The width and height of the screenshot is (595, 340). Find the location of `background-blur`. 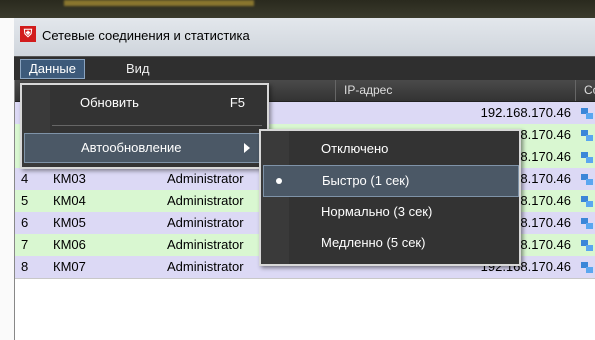

background-blur is located at coordinates (159, 3).